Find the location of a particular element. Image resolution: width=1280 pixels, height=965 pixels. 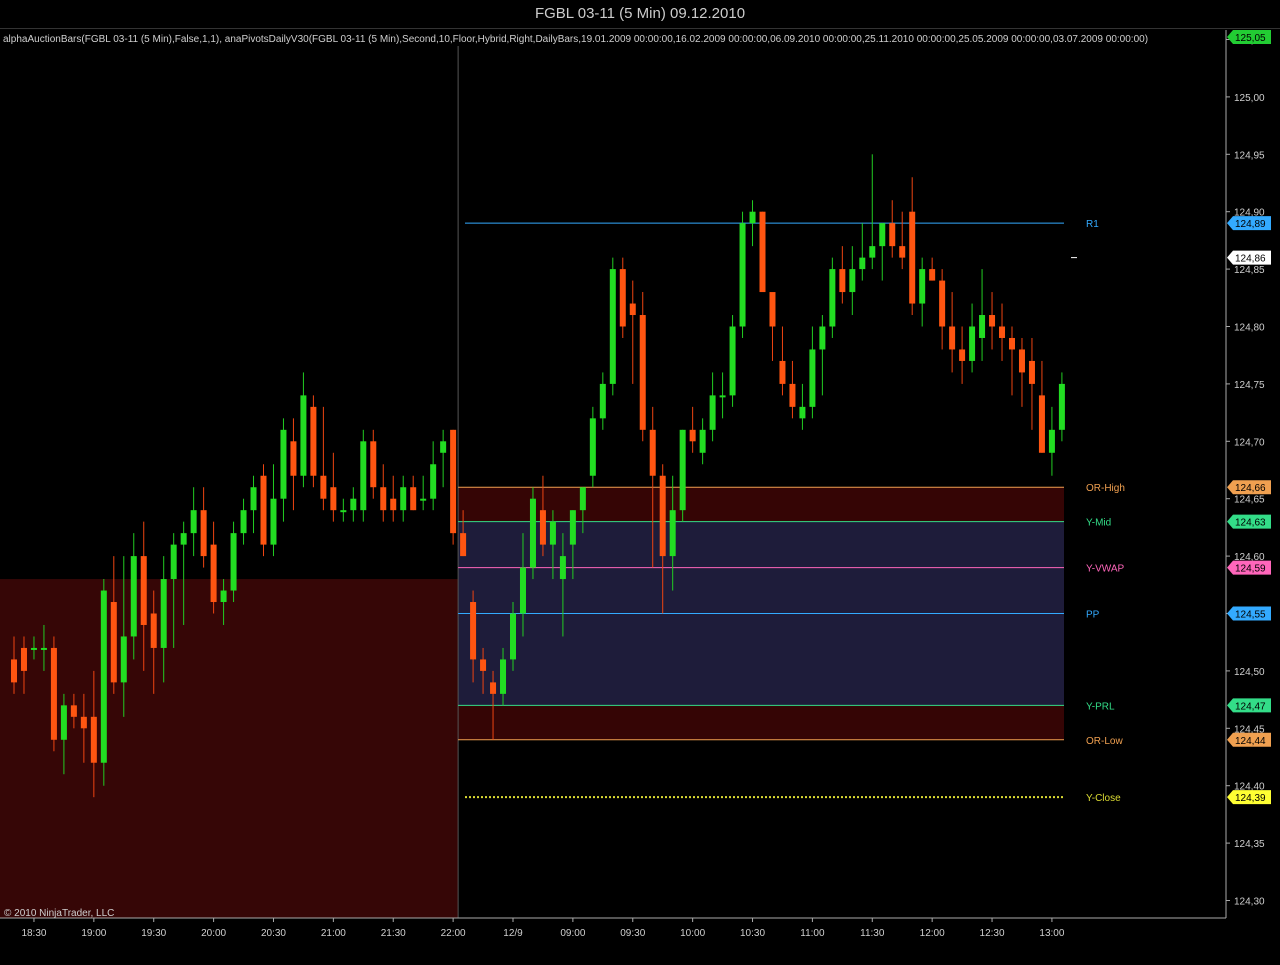

price-tag-text: 124,55 is located at coordinates (1250, 615).